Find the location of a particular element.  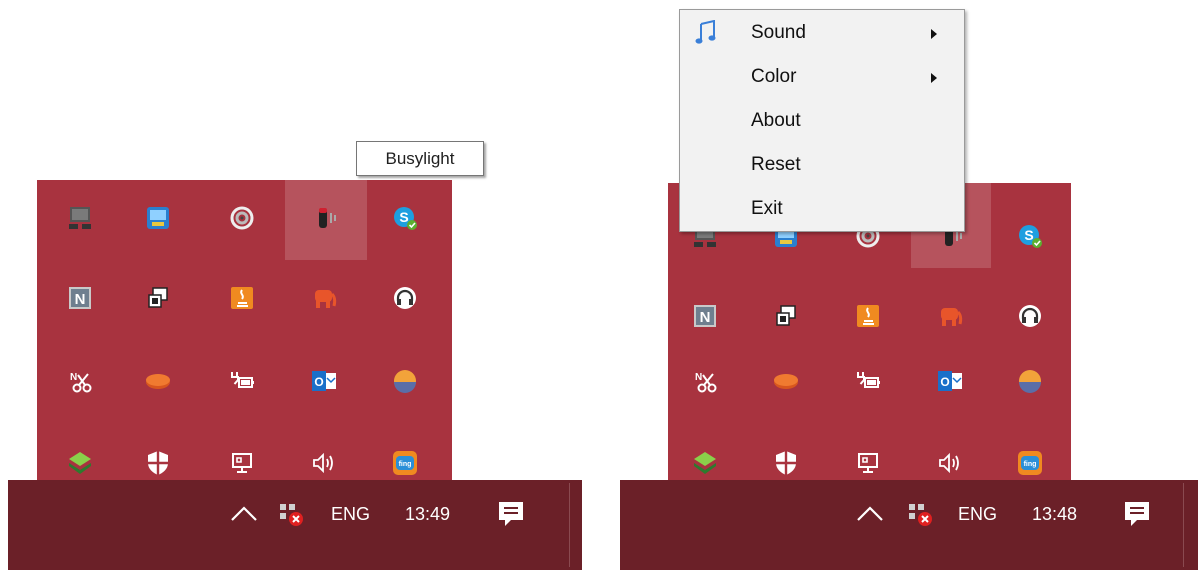

clock: 13:48 is located at coordinates (1054, 514).